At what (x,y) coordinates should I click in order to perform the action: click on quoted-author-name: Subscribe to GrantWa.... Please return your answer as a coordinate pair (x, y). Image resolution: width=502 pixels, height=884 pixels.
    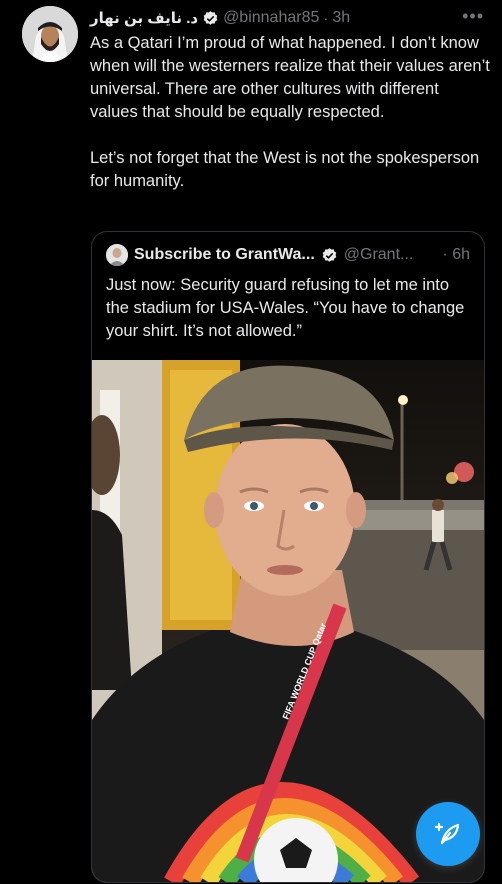
    Looking at the image, I should click on (224, 255).